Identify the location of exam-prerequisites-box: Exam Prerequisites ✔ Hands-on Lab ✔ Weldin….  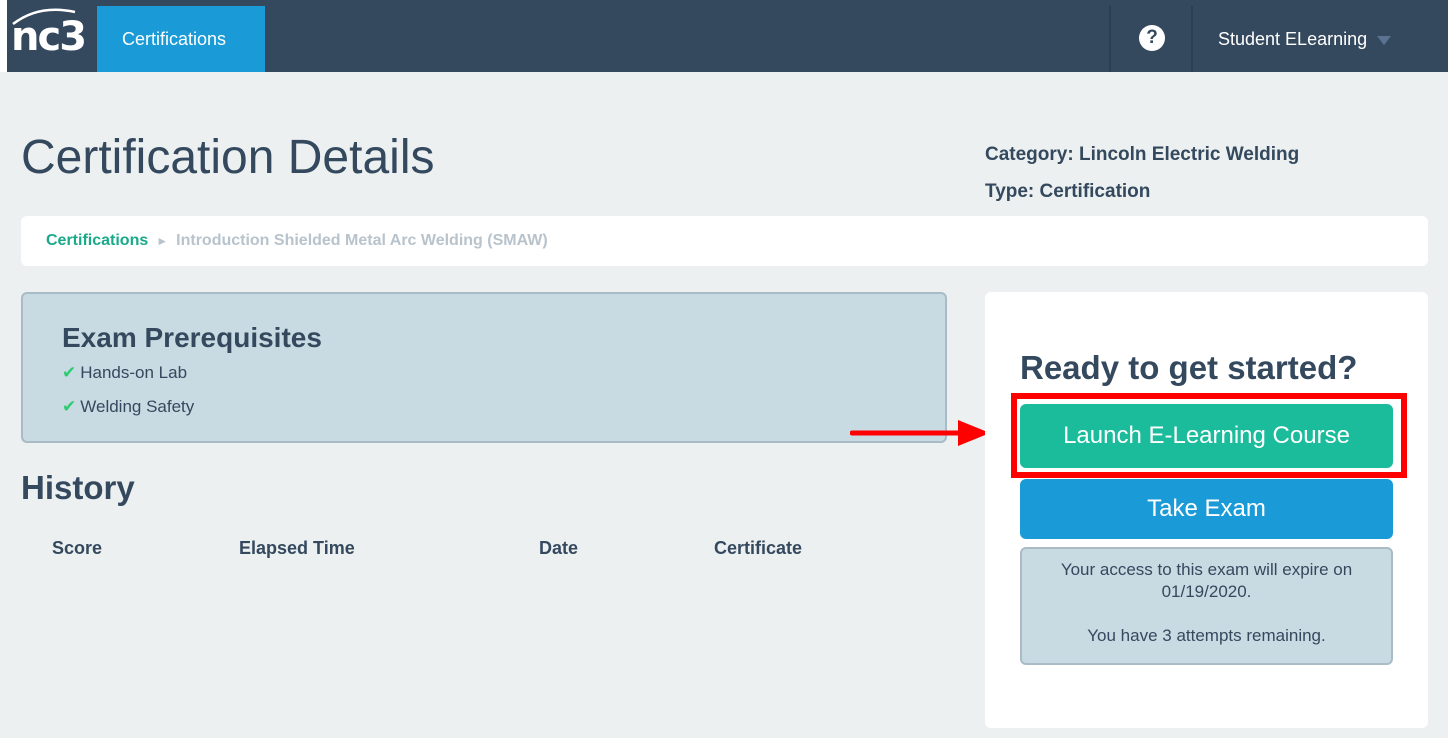
(484, 367).